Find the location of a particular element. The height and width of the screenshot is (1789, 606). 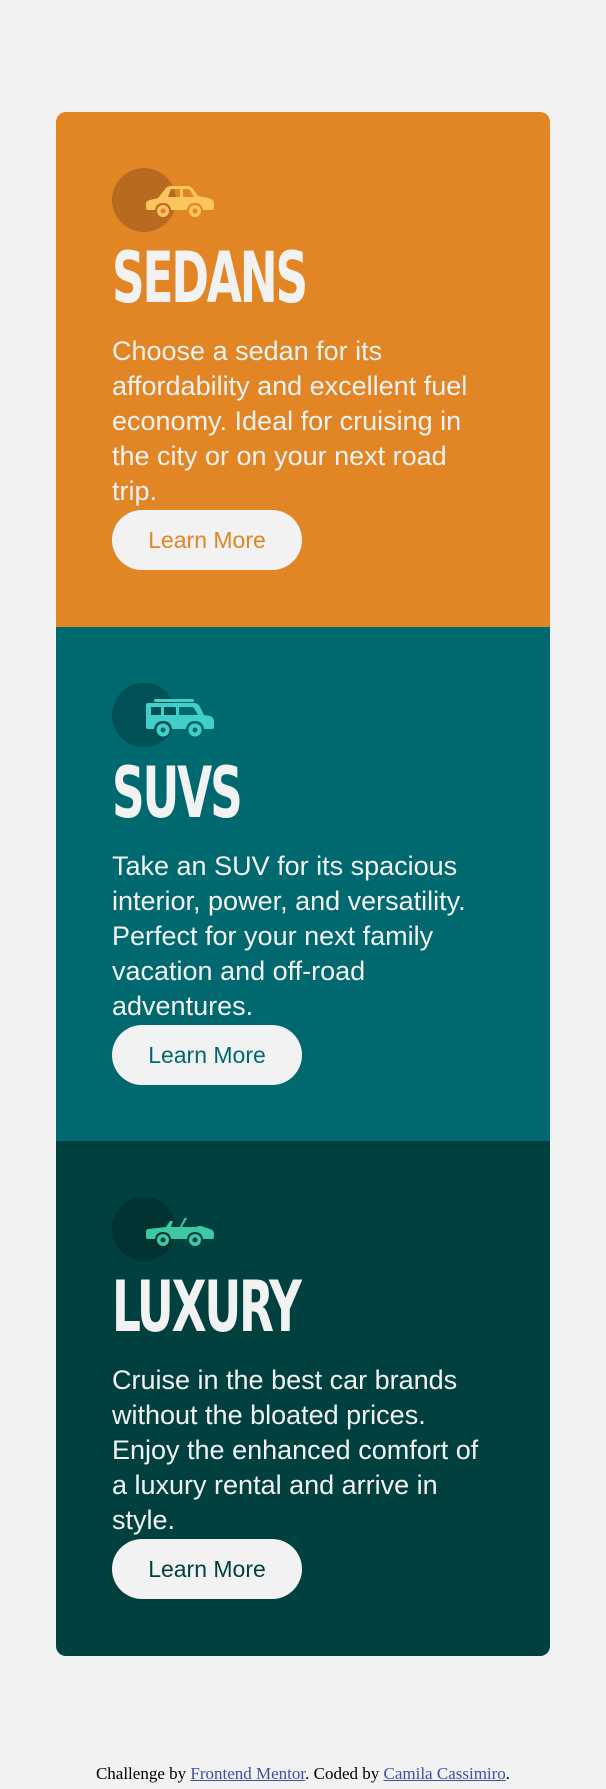

author-link: Camila Cassimiro is located at coordinates (445, 1773).